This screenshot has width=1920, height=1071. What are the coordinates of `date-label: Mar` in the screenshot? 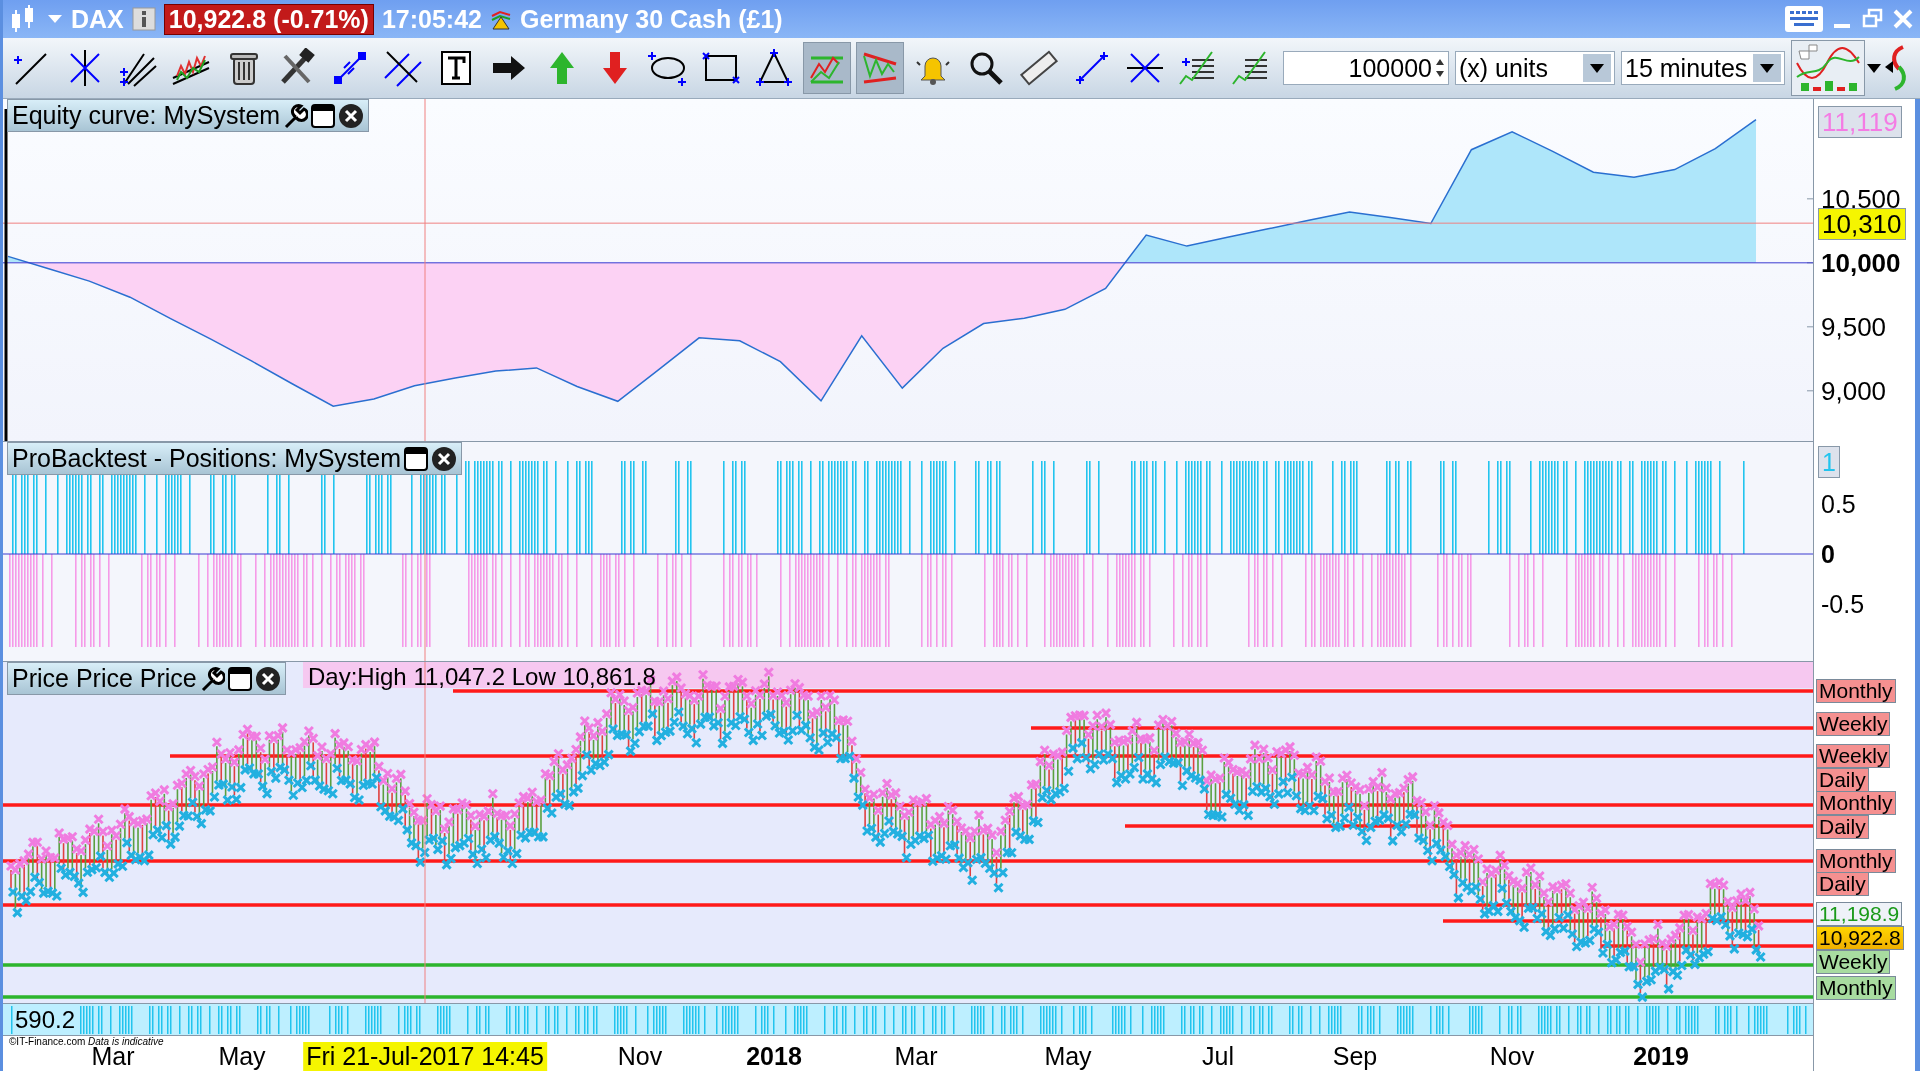 It's located at (916, 1056).